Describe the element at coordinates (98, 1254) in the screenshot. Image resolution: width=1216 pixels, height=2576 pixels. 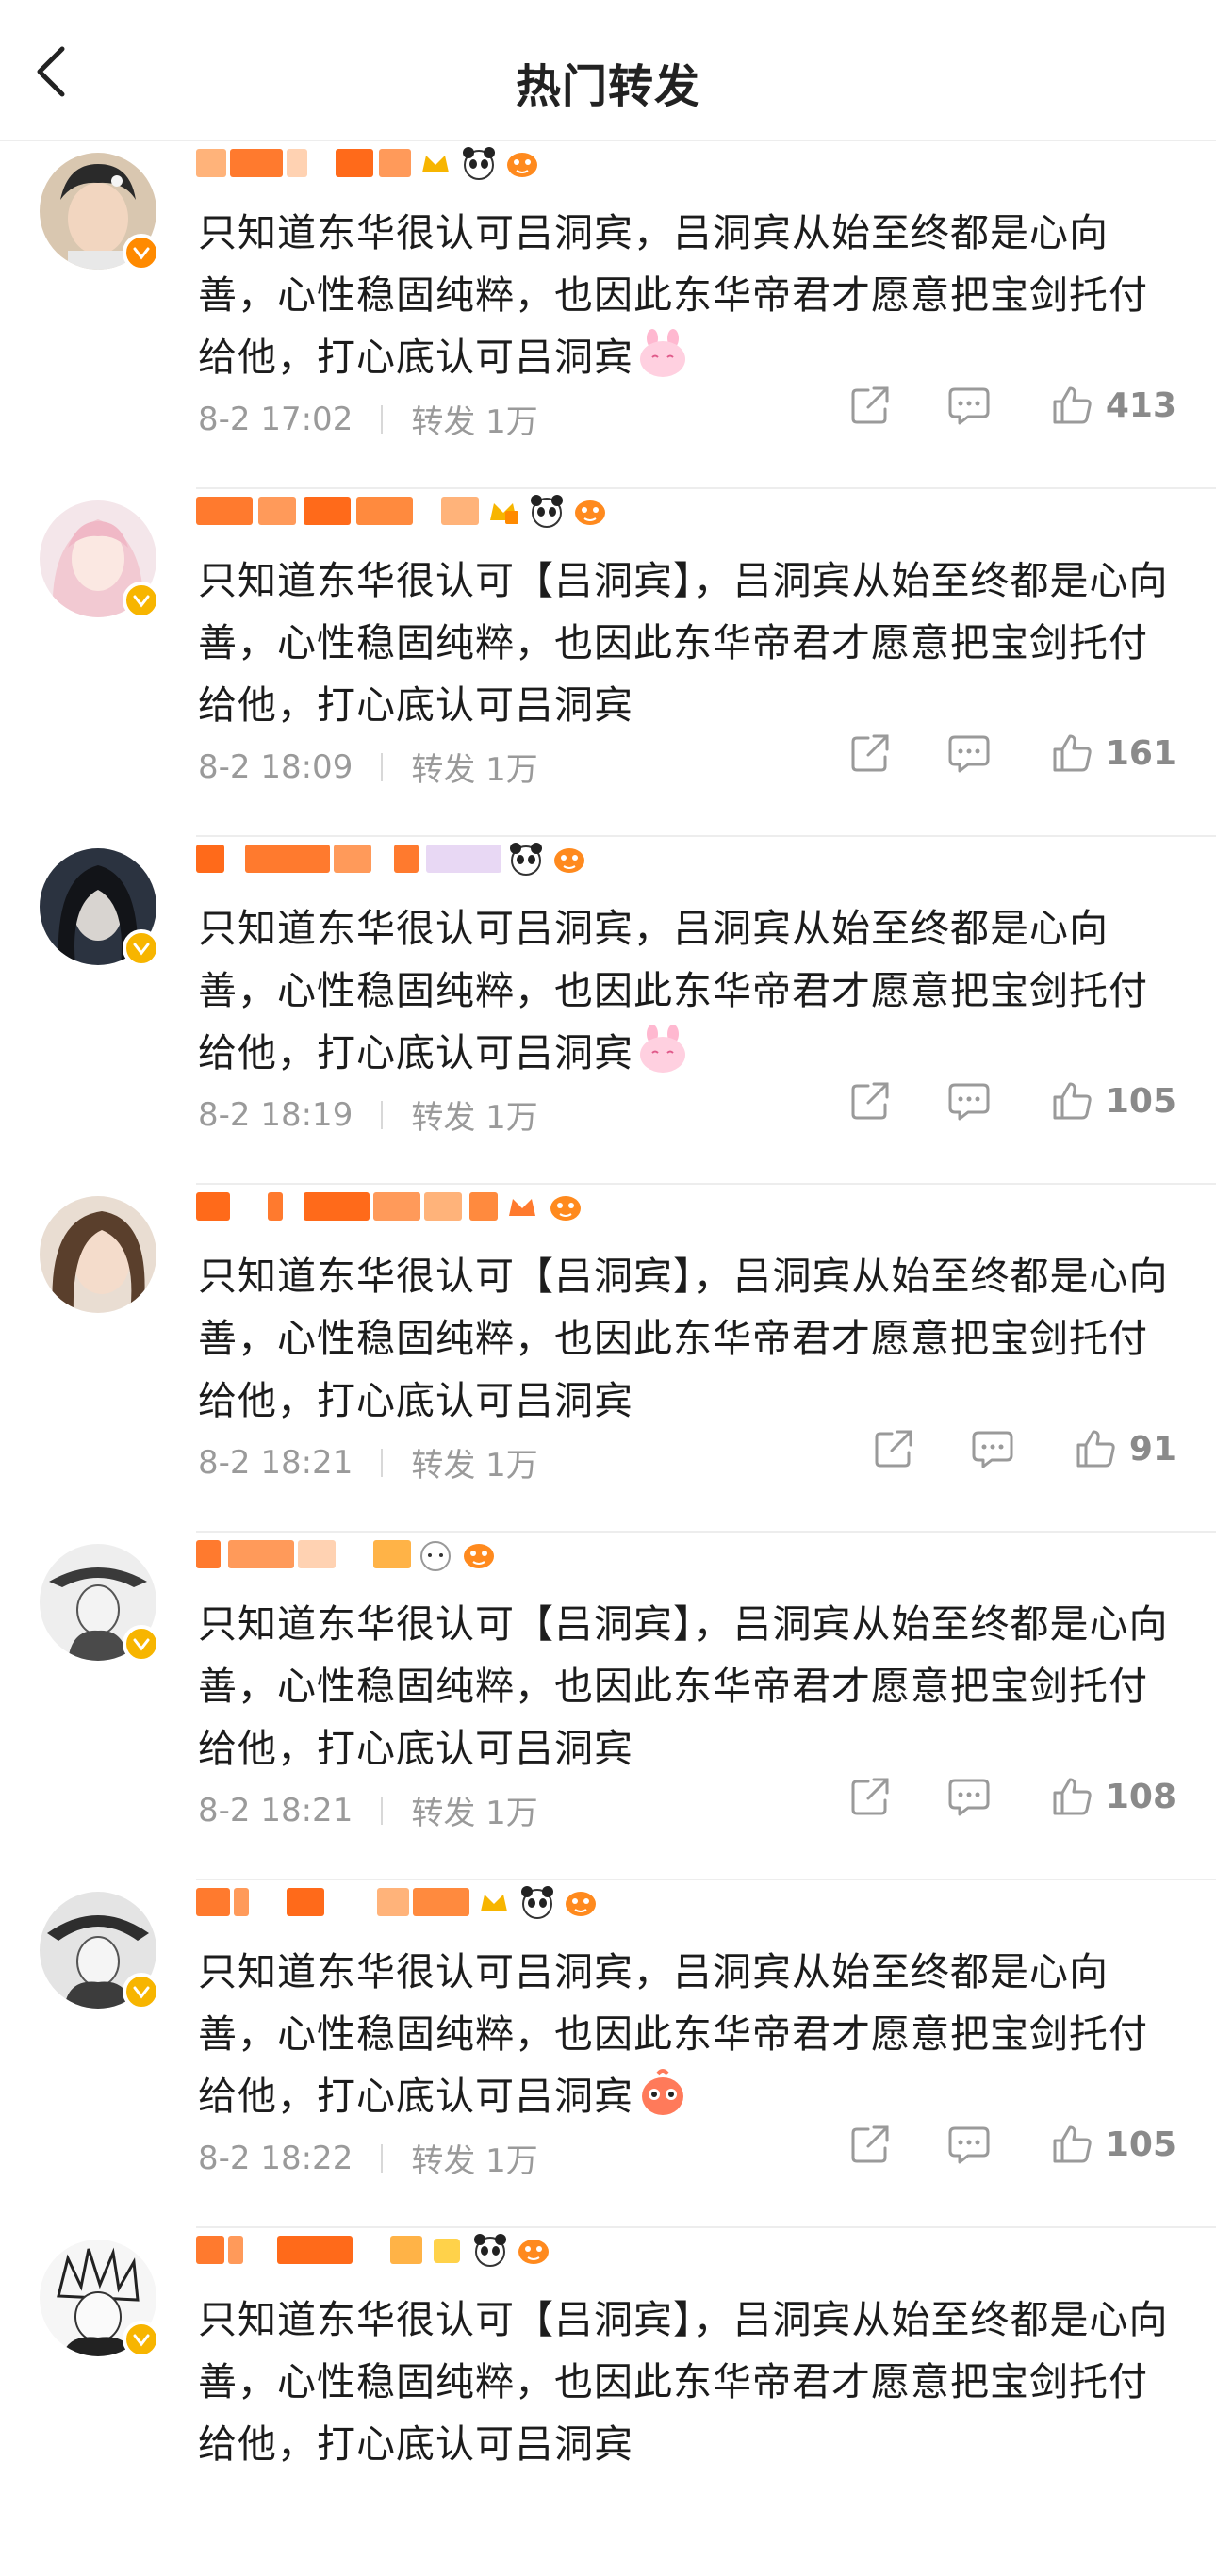
I see `avatar` at that location.